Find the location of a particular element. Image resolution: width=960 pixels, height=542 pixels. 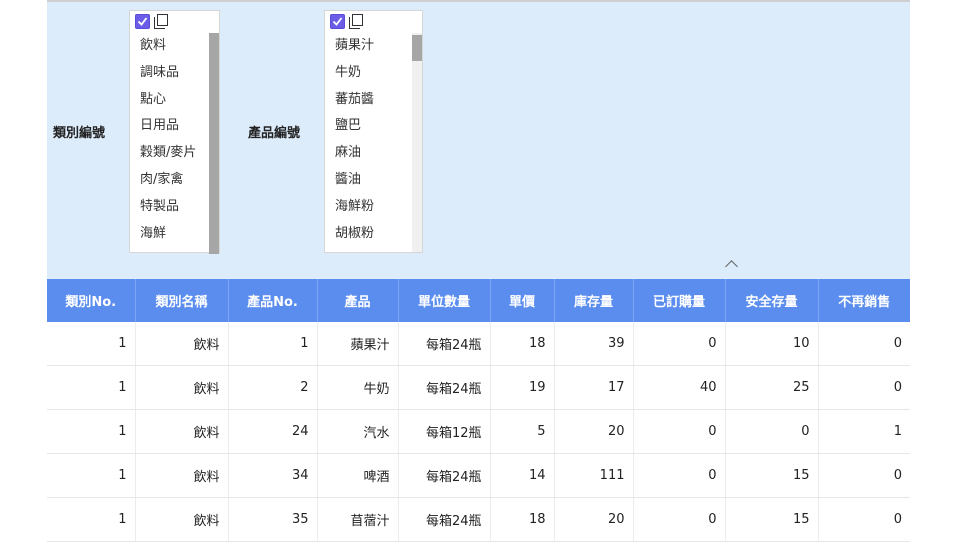

category-listbox: 飲料 調味品 點心 日用品 穀類/麥片 肉/家禽 特製品 海鮮 is located at coordinates (174, 132).